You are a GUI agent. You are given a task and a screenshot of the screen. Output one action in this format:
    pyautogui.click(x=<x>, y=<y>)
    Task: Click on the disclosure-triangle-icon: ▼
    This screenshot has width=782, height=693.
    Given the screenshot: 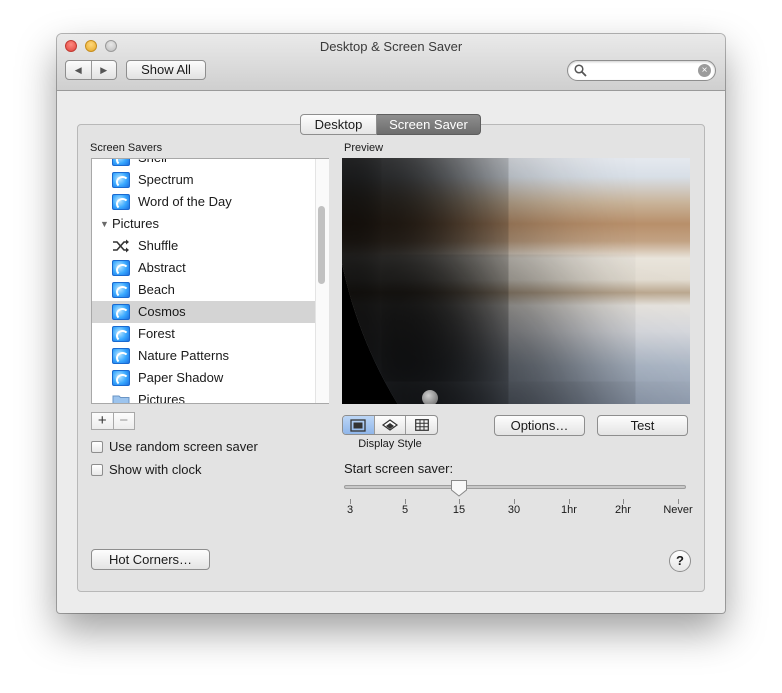 What is the action you would take?
    pyautogui.click(x=104, y=224)
    